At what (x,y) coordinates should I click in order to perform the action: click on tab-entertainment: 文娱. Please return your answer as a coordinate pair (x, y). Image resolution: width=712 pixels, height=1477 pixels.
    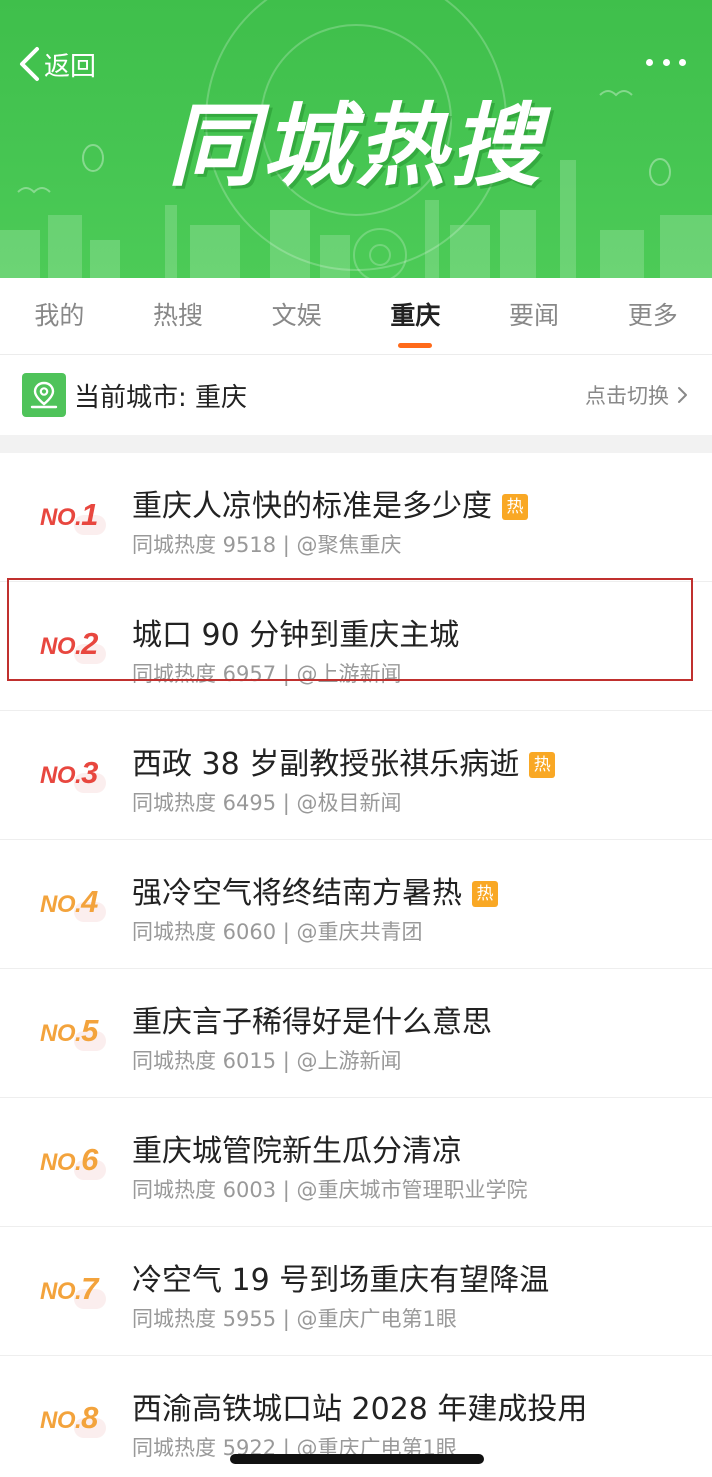
    Looking at the image, I should click on (296, 316).